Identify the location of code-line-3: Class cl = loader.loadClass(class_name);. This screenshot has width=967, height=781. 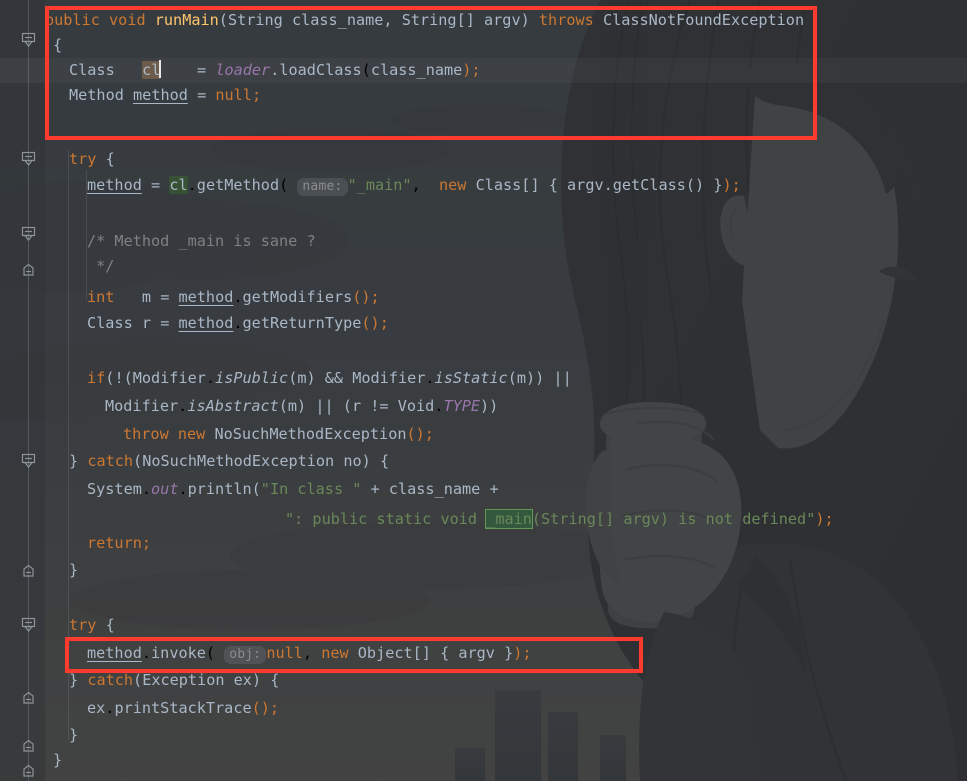
(263, 70).